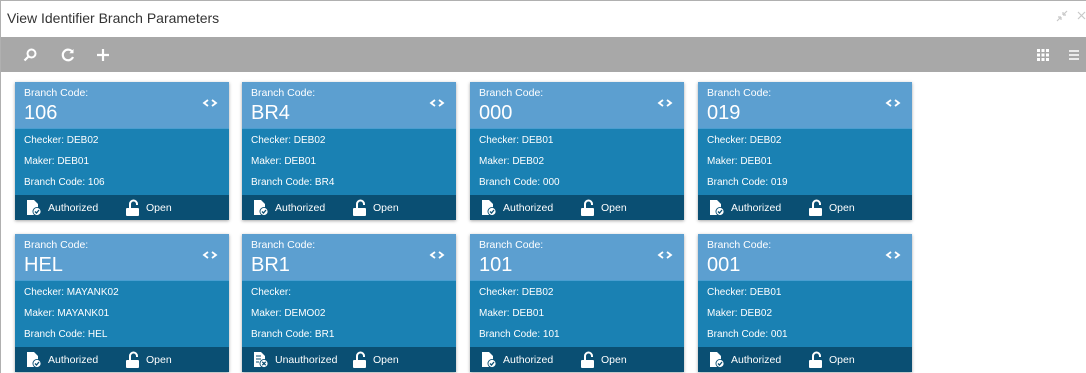 The image size is (1086, 373). I want to click on branch-code-text: Branch Code: HEL, so click(66, 334).